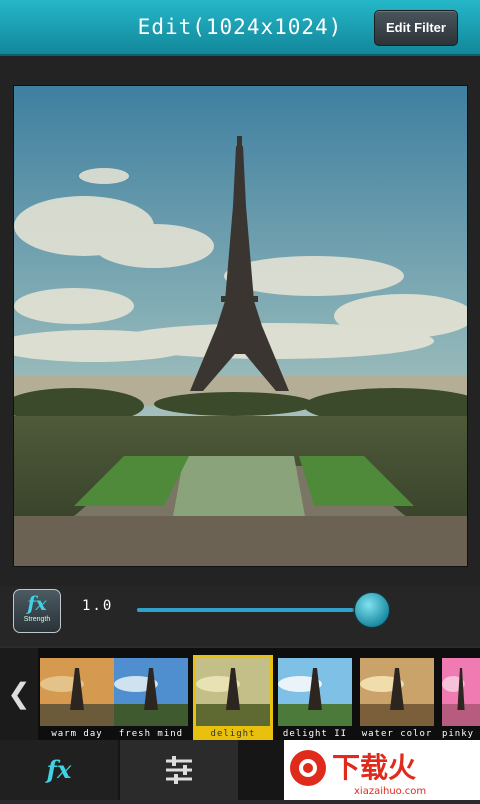  I want to click on strength-slider-thumb, so click(372, 610).